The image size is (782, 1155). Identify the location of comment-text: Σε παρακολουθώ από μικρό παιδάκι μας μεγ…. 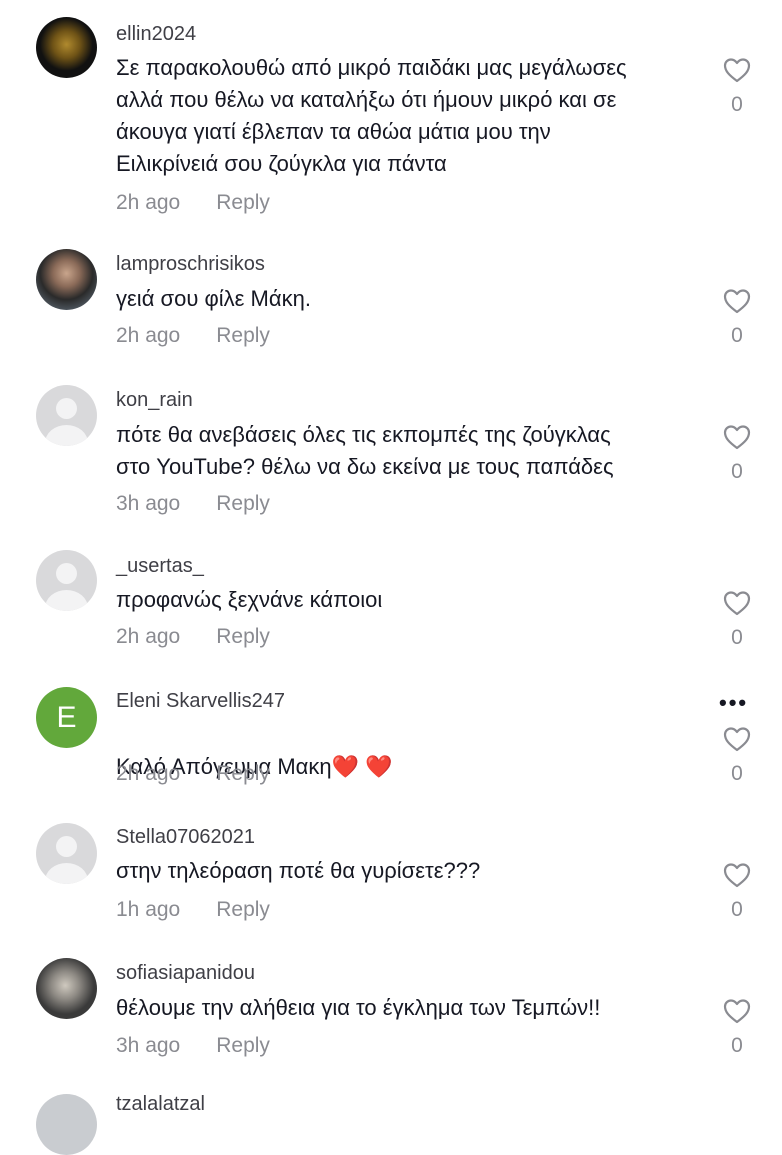
(371, 115).